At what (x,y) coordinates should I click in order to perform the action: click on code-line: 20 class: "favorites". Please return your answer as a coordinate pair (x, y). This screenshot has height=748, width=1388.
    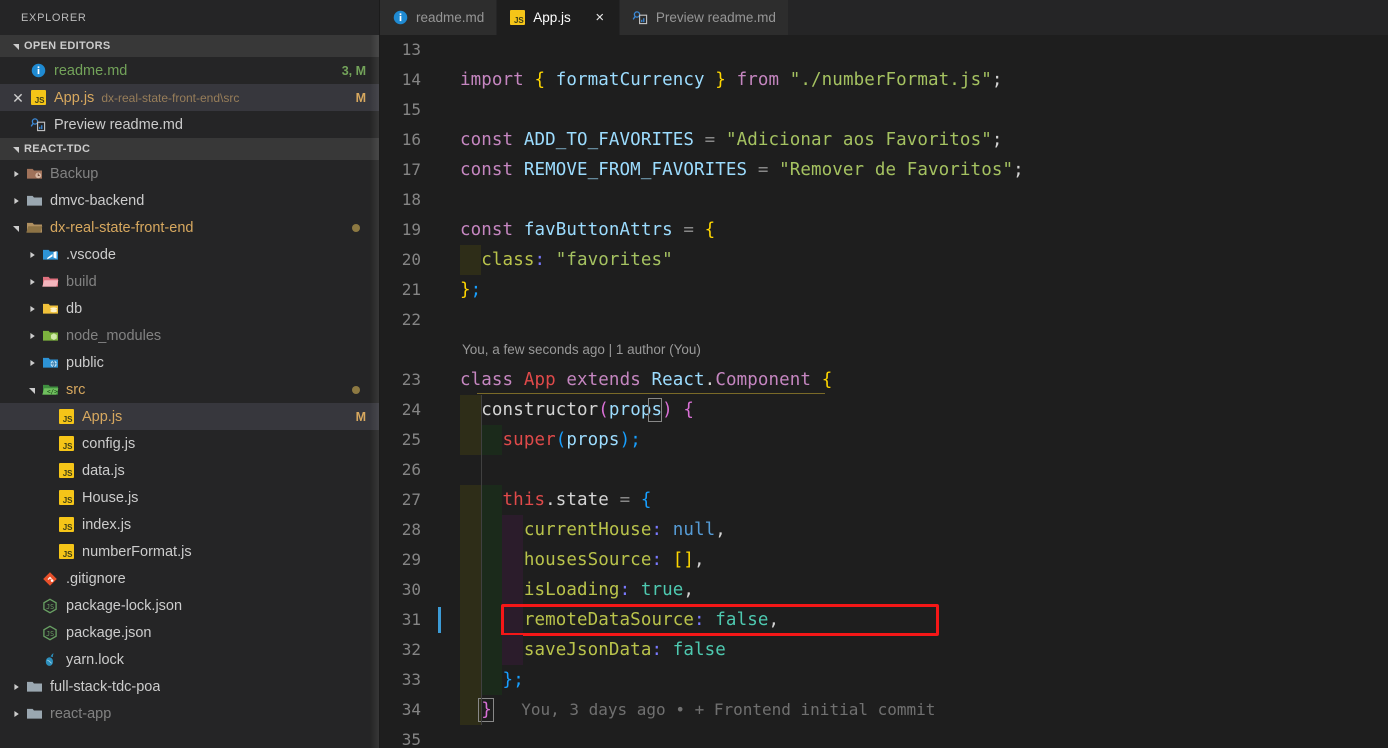
    Looking at the image, I should click on (884, 260).